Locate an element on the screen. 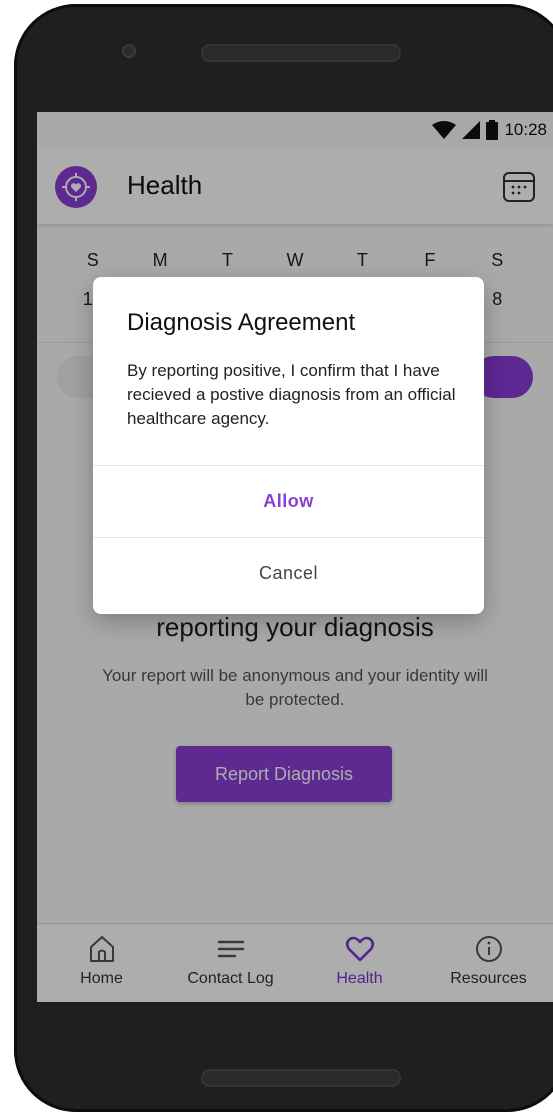 The image size is (553, 1119). top-speaker is located at coordinates (301, 53).